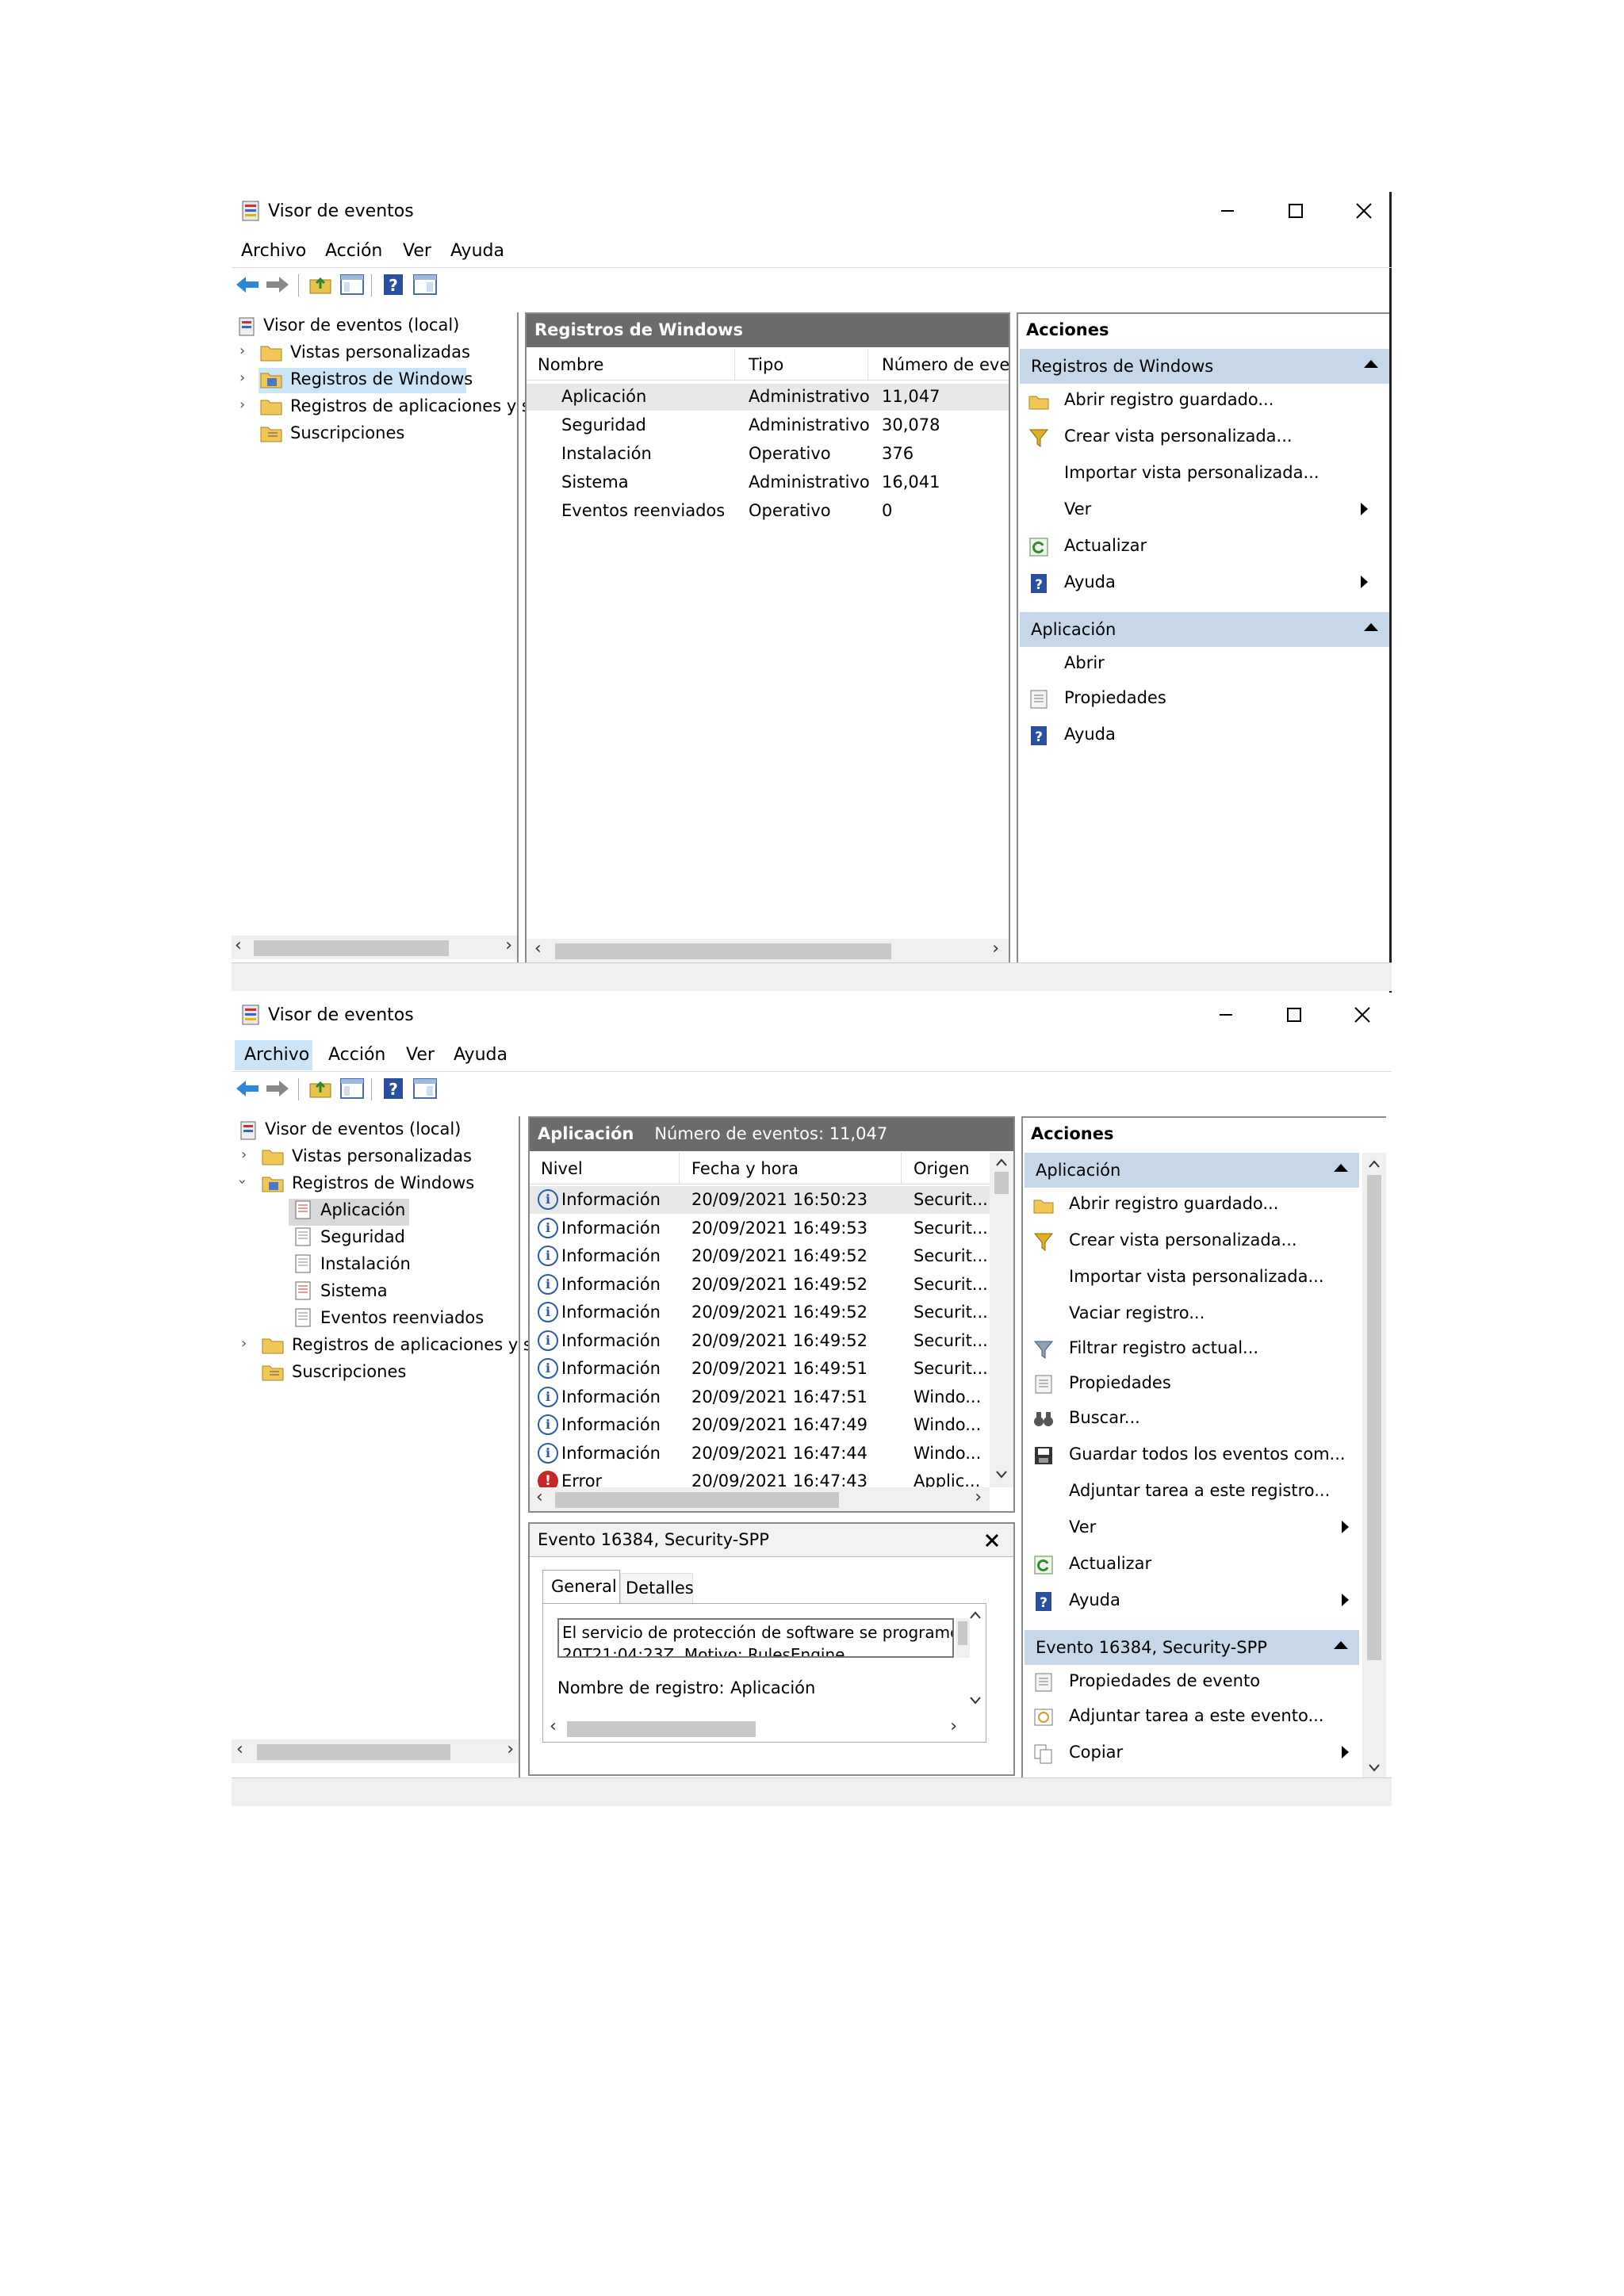 The width and height of the screenshot is (1624, 2296). What do you see at coordinates (1096, 1753) in the screenshot?
I see `action-copiar: Copiar` at bounding box center [1096, 1753].